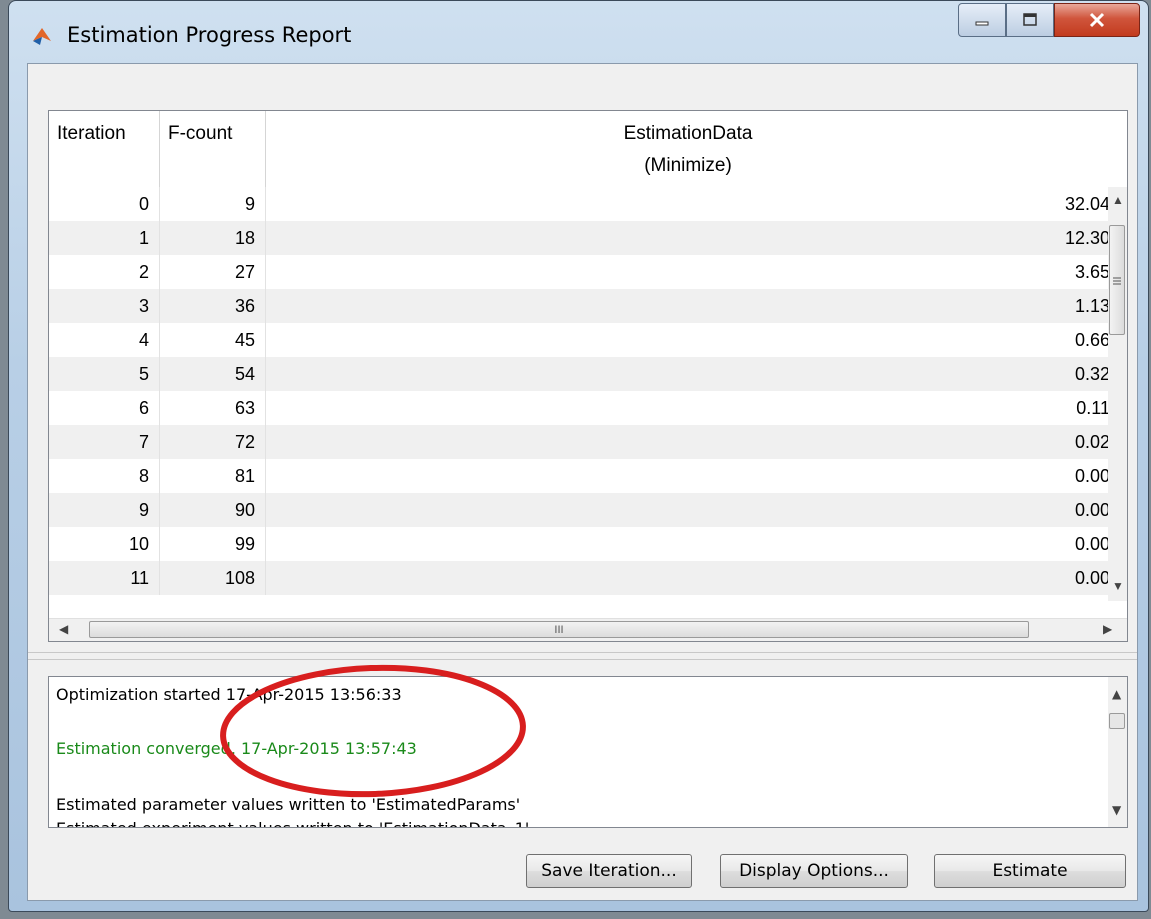  What do you see at coordinates (104, 442) in the screenshot?
I see `iteration-cell: 7` at bounding box center [104, 442].